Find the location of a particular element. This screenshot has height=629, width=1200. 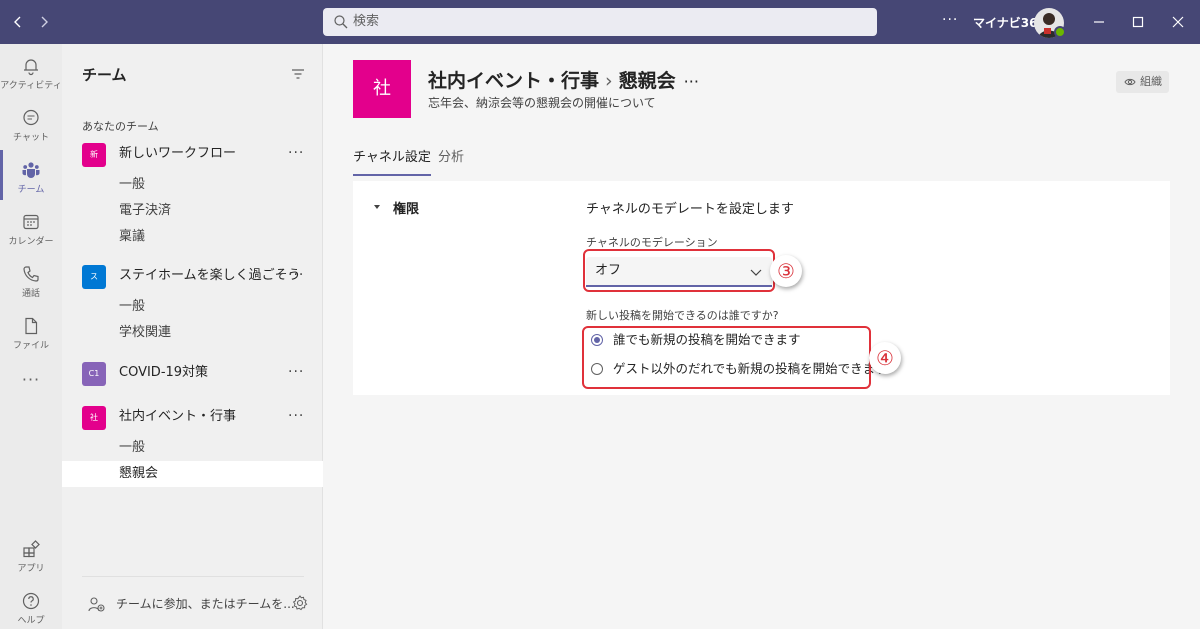

step-3-callout: ③ is located at coordinates (786, 271).